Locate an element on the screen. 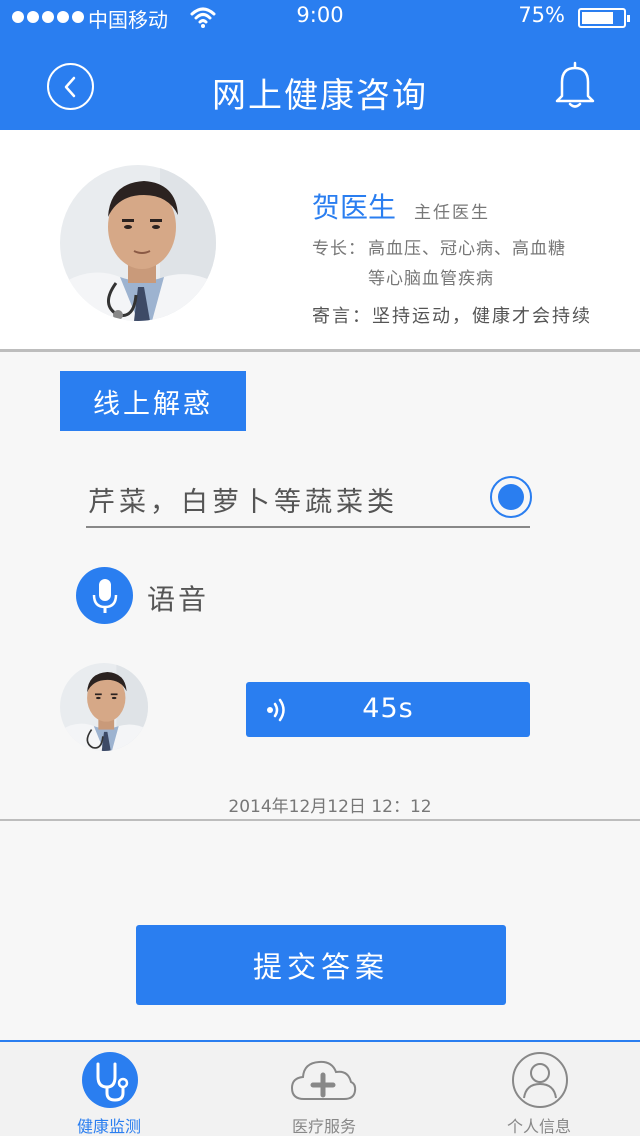 Image resolution: width=640 pixels, height=1136 pixels. voice-duration: 45s is located at coordinates (388, 708).